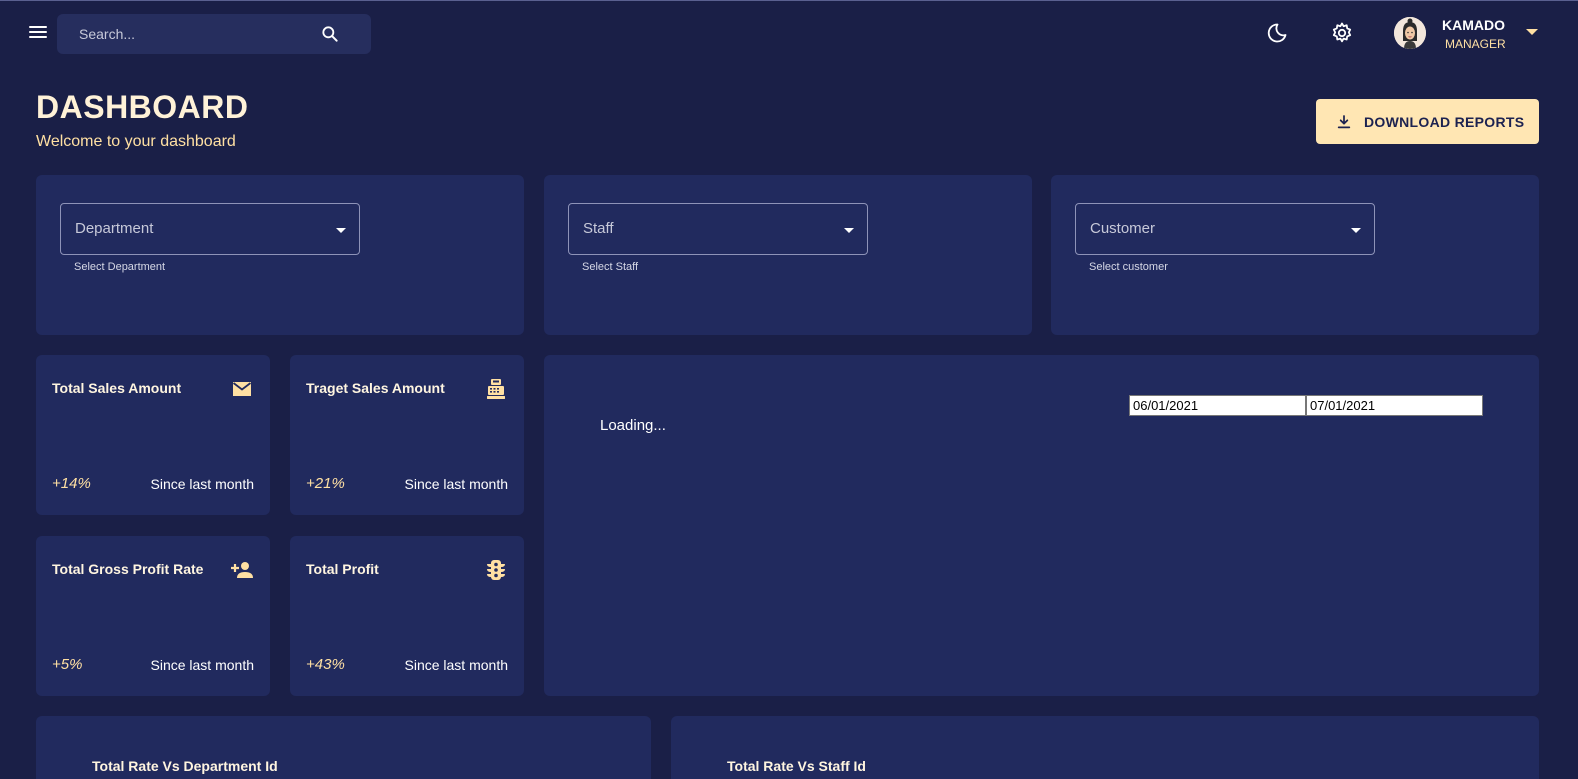 The image size is (1578, 779). I want to click on avatar, so click(1410, 33).